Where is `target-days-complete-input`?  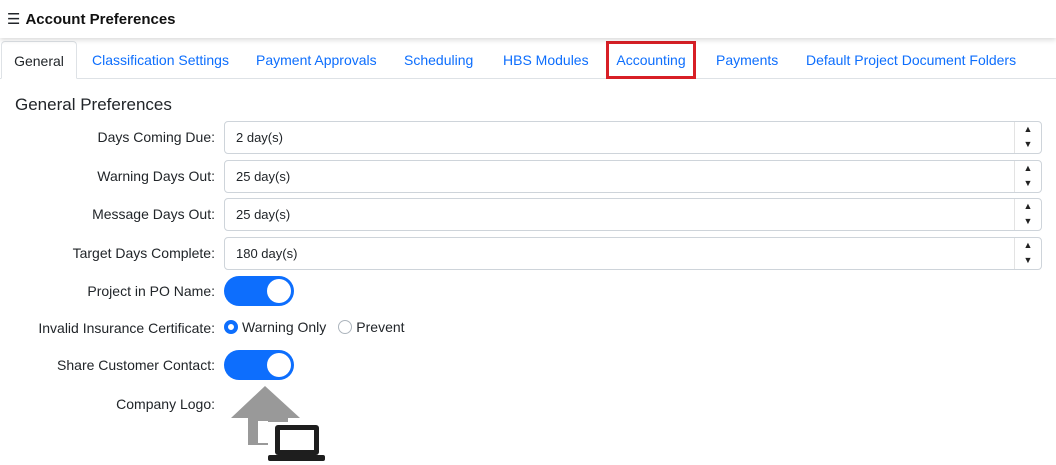 target-days-complete-input is located at coordinates (620, 253).